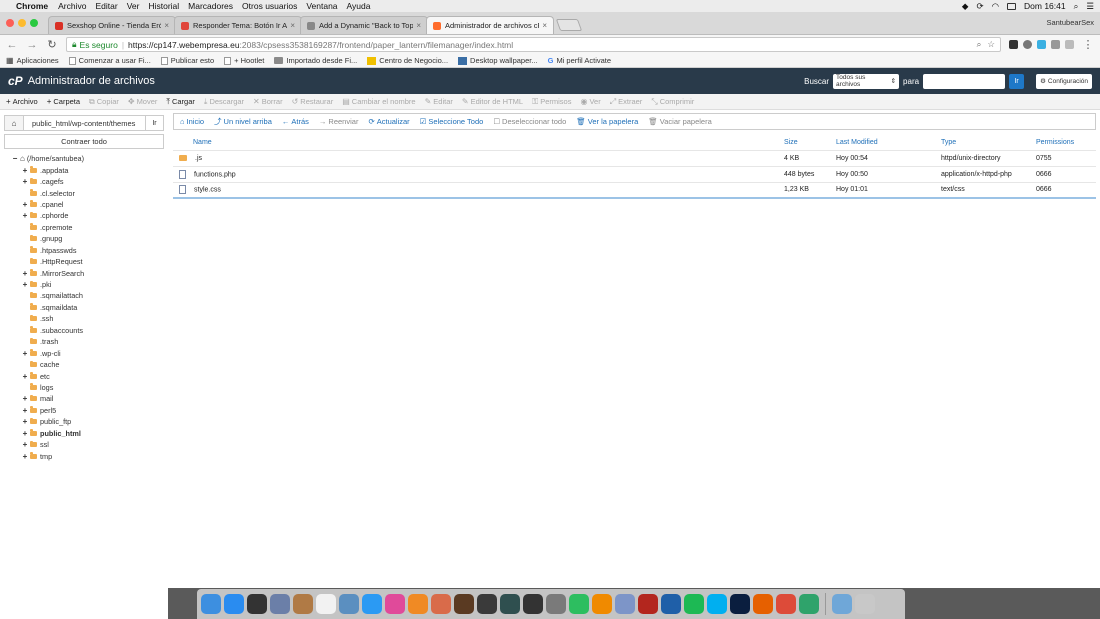 The width and height of the screenshot is (1100, 619). I want to click on app-menu: Chrome, so click(32, 6).